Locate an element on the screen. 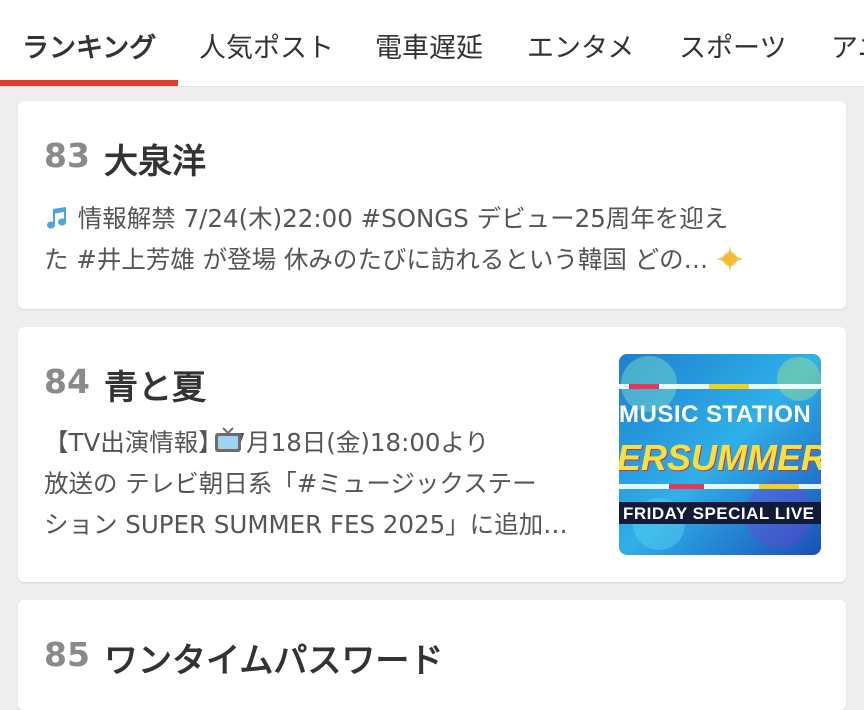 This screenshot has width=864, height=710. television-icon is located at coordinates (228, 447).